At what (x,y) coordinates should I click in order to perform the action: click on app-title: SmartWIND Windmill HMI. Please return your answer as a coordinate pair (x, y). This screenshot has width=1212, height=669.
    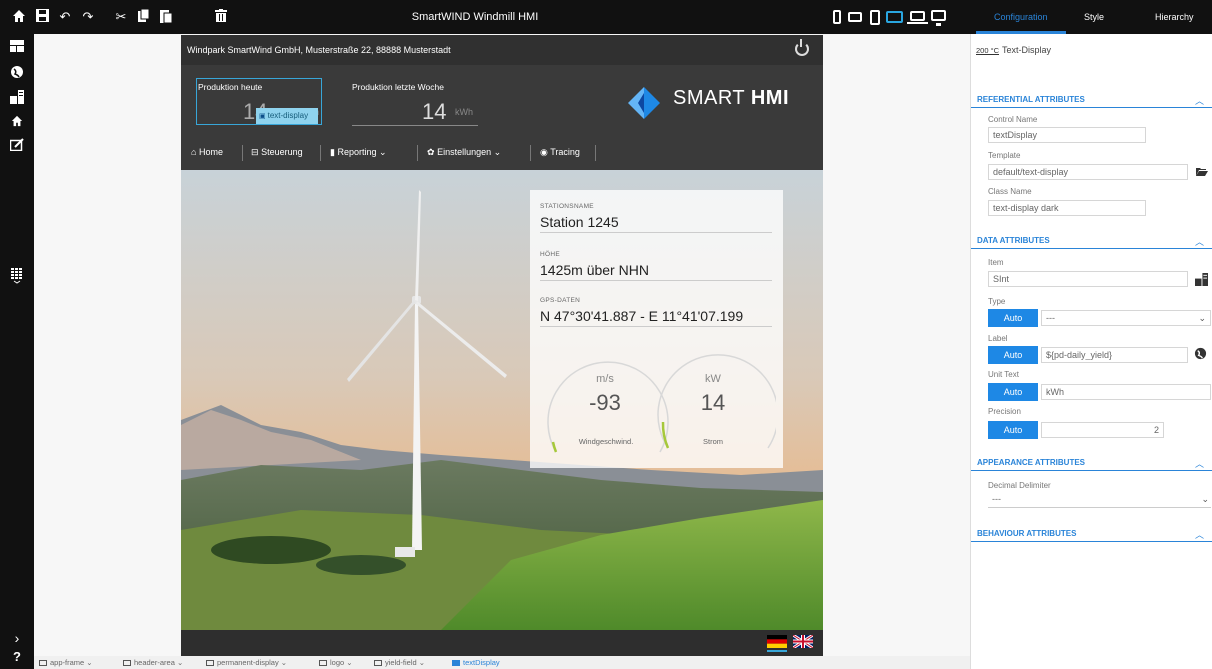
    Looking at the image, I should click on (475, 17).